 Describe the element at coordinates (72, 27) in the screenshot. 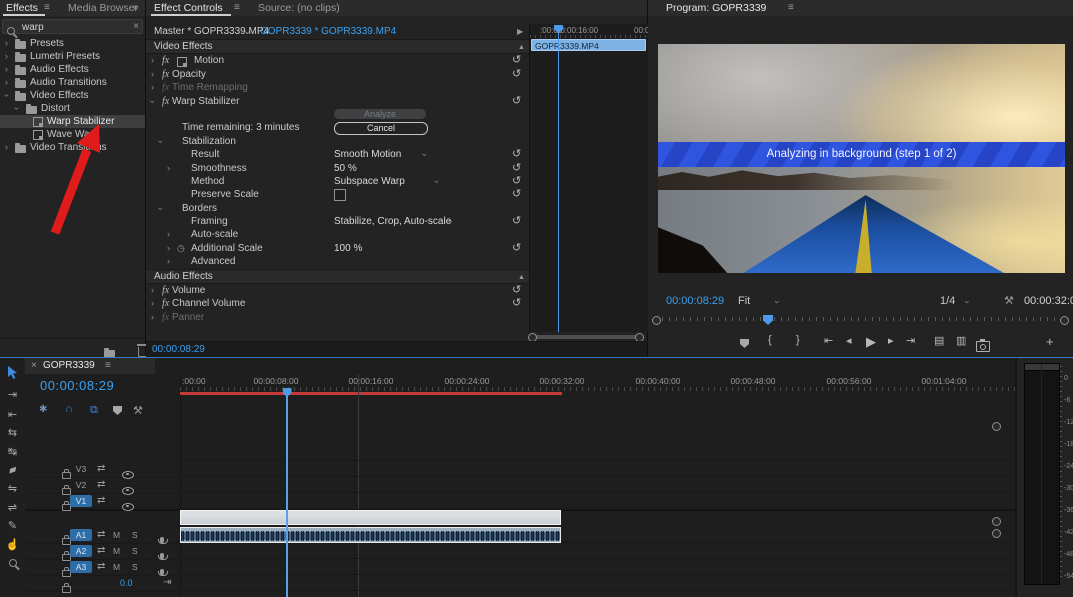

I see `search-input` at that location.